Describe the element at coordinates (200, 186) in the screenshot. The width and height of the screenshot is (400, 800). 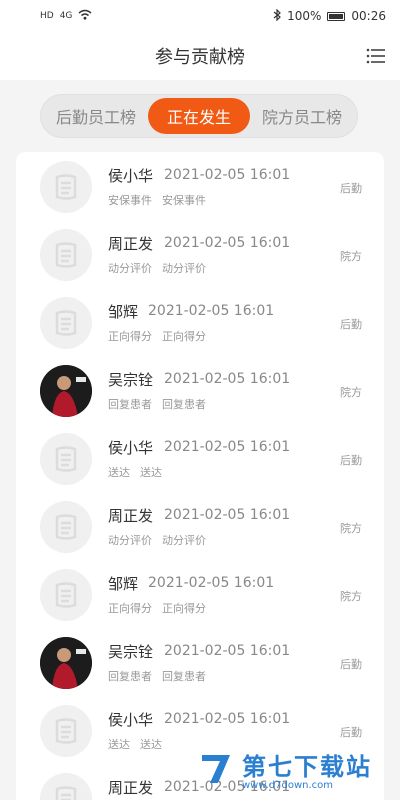
I see `list-item: 侯小华 2021-02-05 16:01 安保事件 安保事件 后勤` at that location.